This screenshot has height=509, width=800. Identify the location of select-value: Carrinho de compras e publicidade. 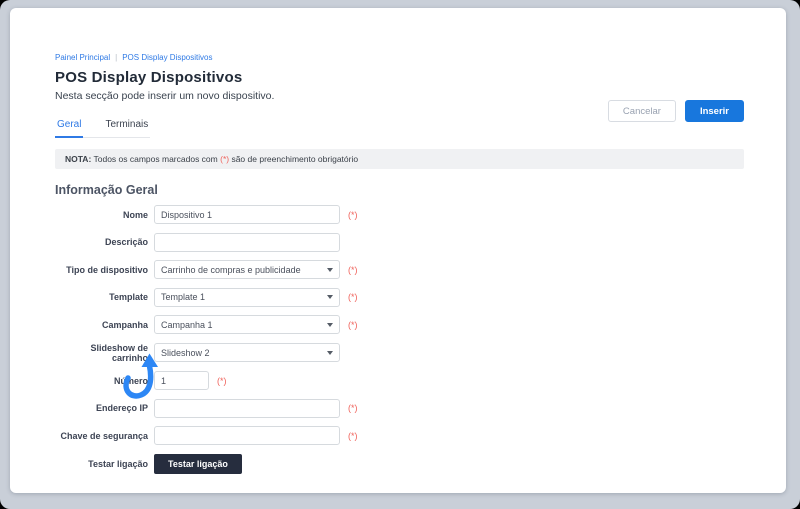
(231, 269).